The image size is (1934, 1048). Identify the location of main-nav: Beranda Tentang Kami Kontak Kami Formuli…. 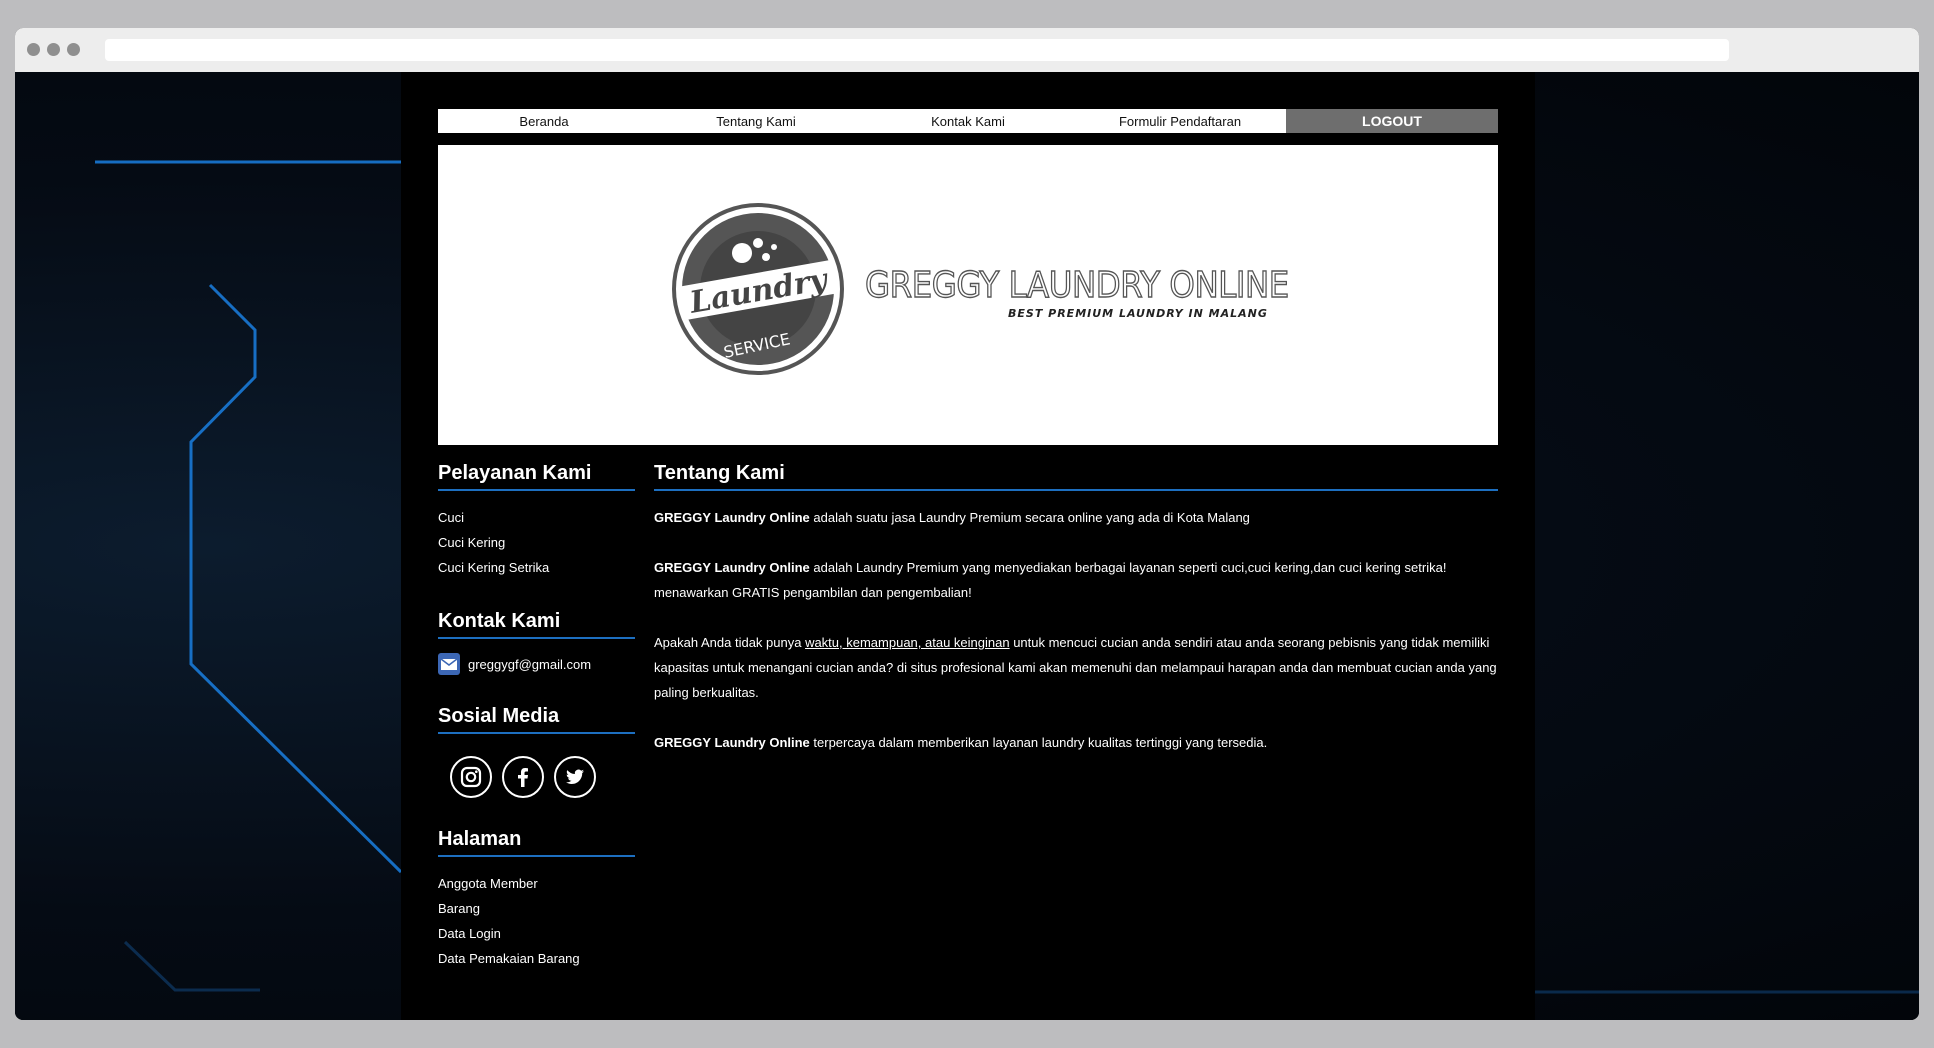
(968, 121).